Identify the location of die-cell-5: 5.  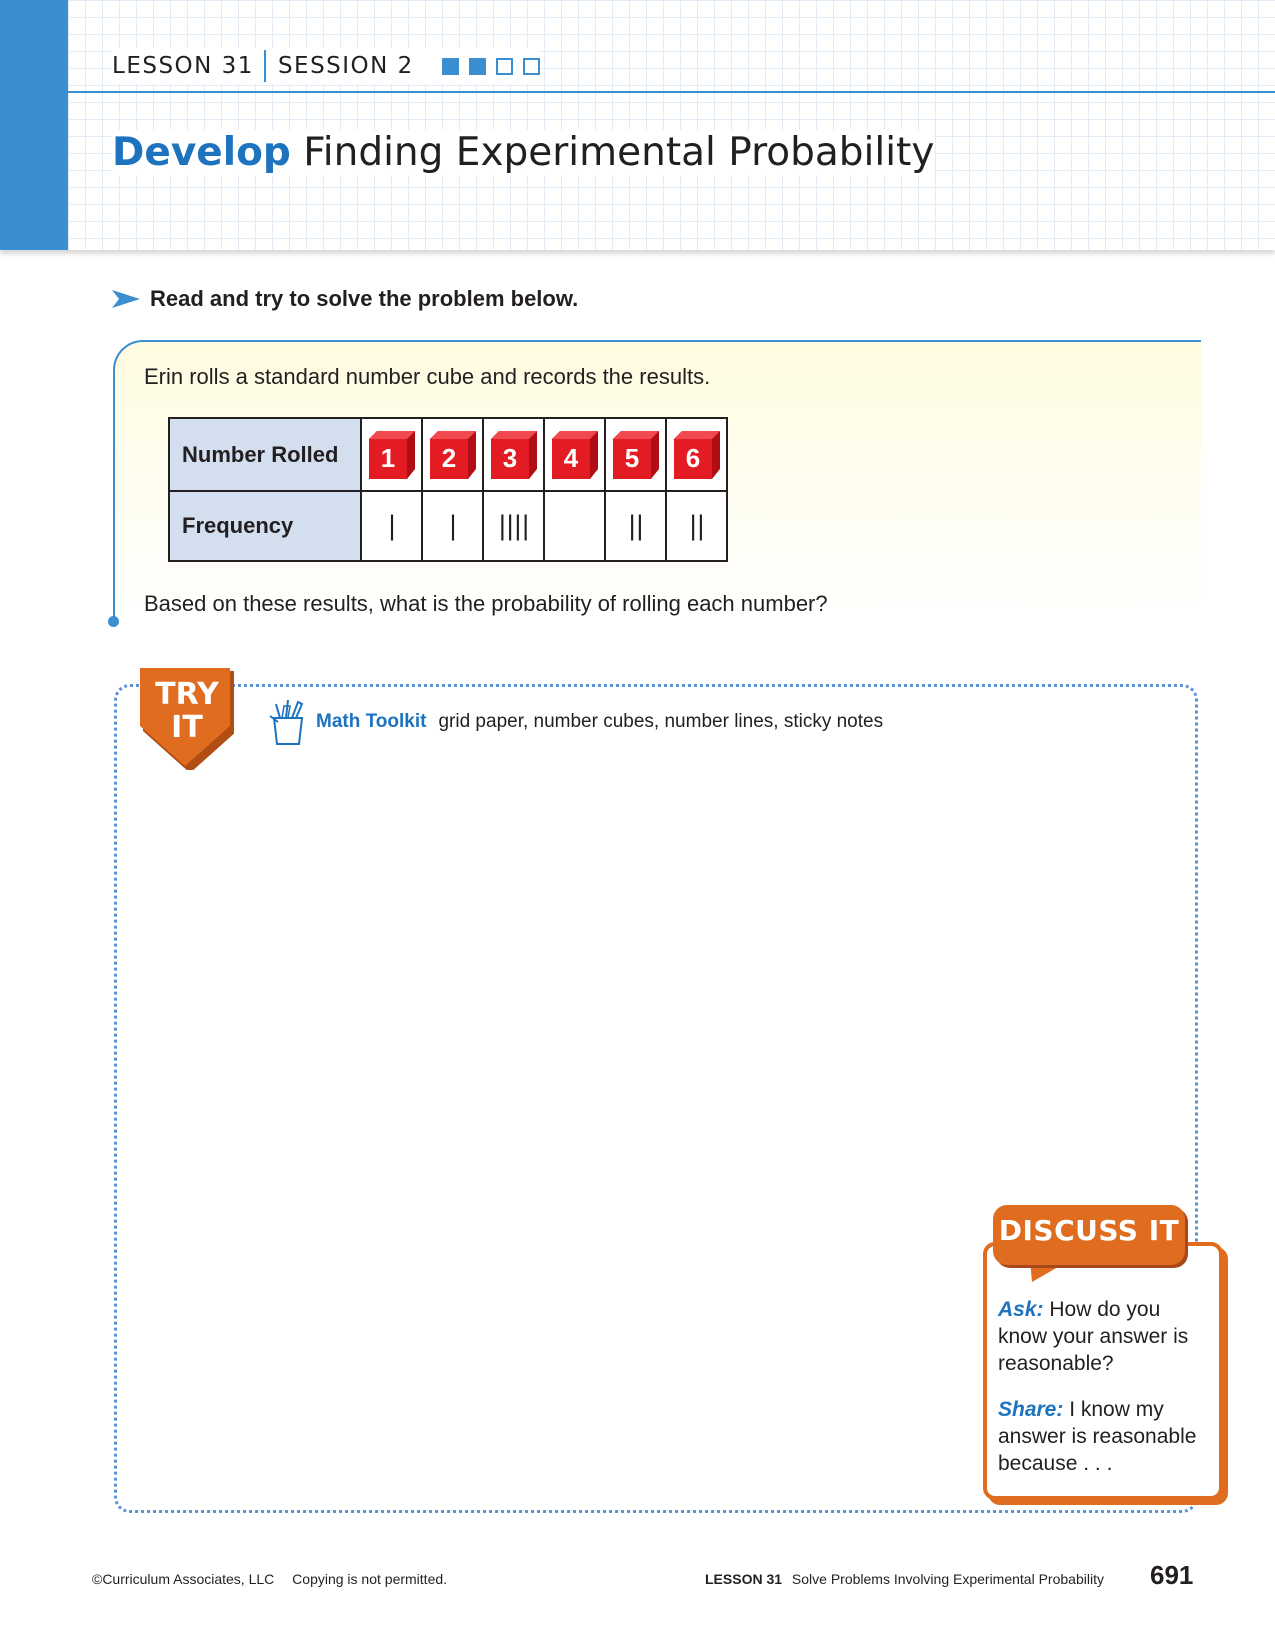
(635, 454).